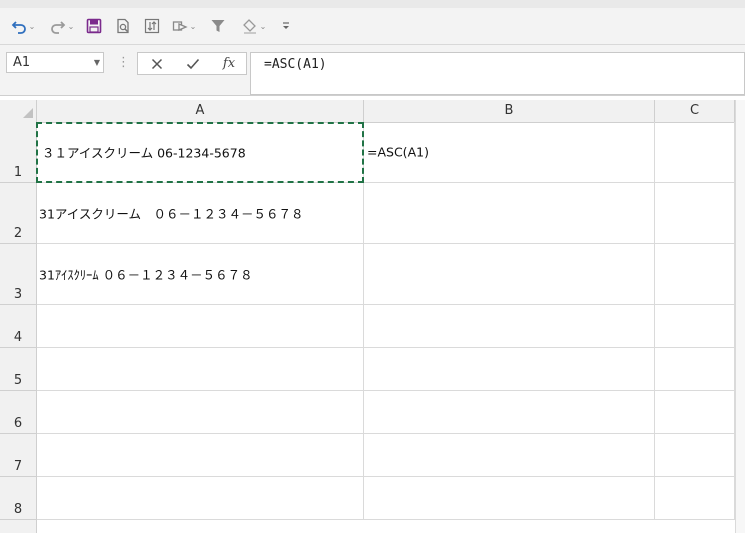 This screenshot has width=745, height=533. I want to click on print-preview-button, so click(123, 26).